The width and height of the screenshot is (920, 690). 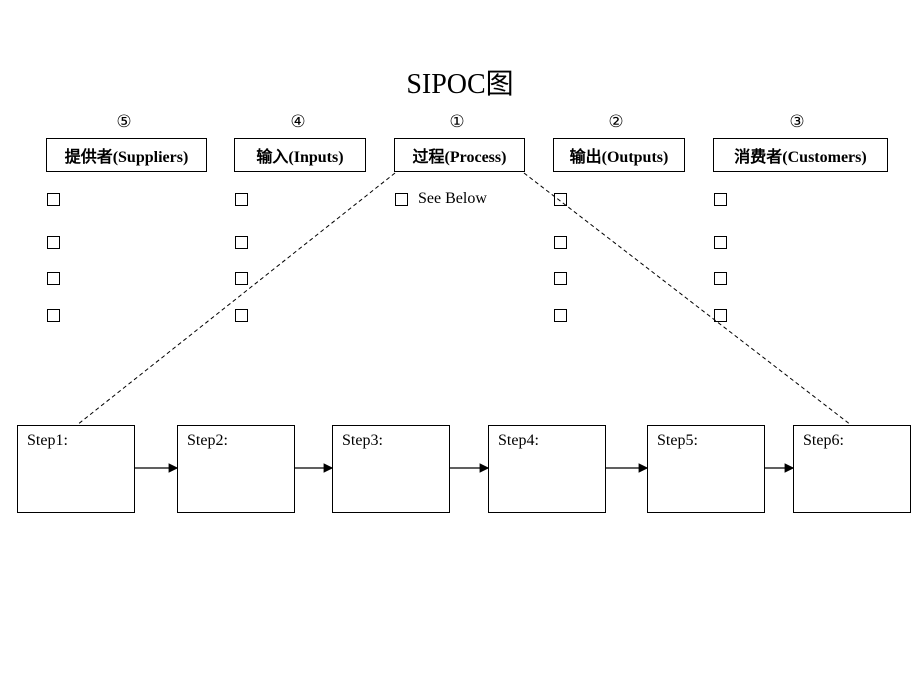 What do you see at coordinates (457, 121) in the screenshot?
I see `column-number-process: ①` at bounding box center [457, 121].